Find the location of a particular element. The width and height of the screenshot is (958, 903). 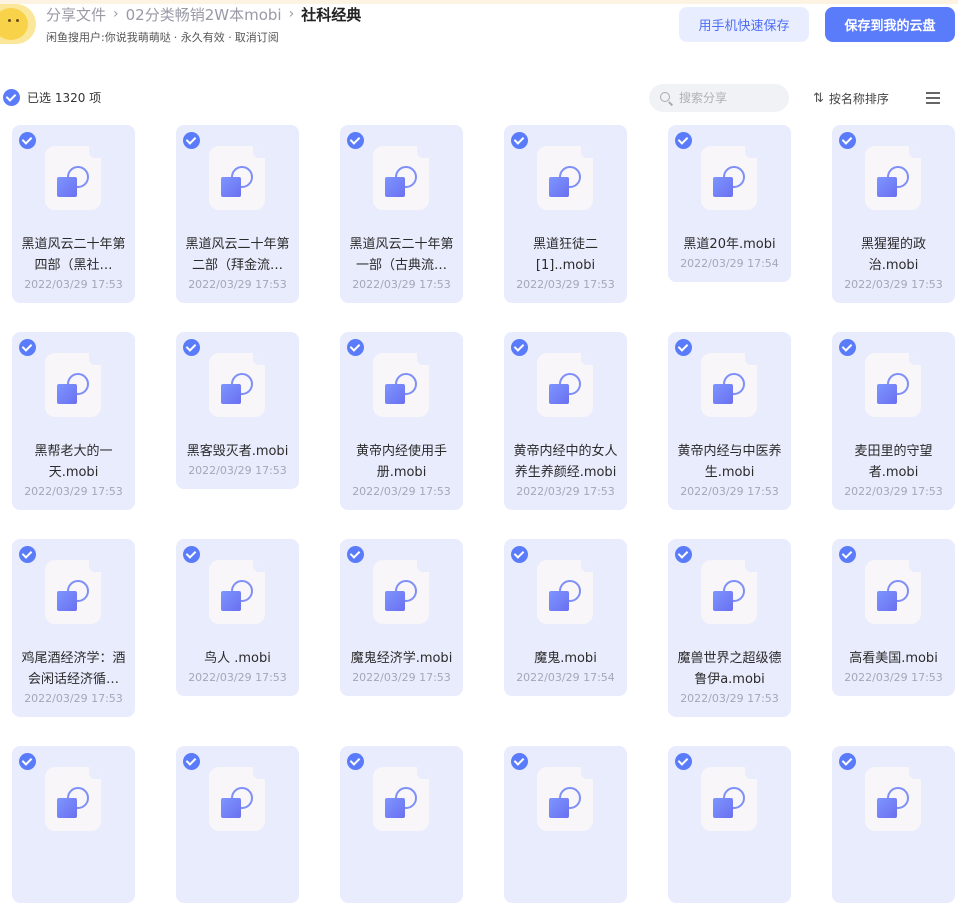

file-card: 黑客毁灭者.mobi 2022/03/29 17:53 is located at coordinates (237, 410).